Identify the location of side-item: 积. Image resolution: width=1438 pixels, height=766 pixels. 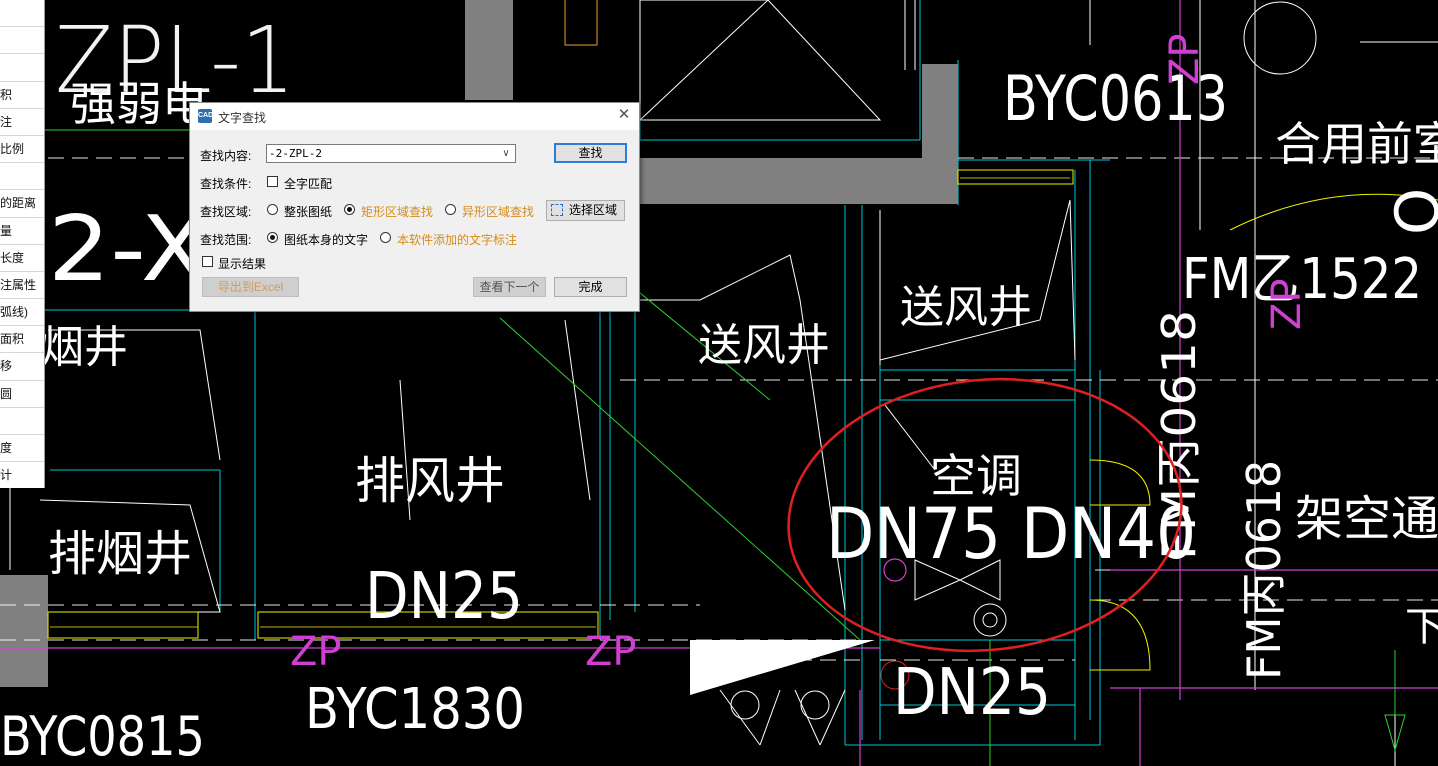
(22, 95).